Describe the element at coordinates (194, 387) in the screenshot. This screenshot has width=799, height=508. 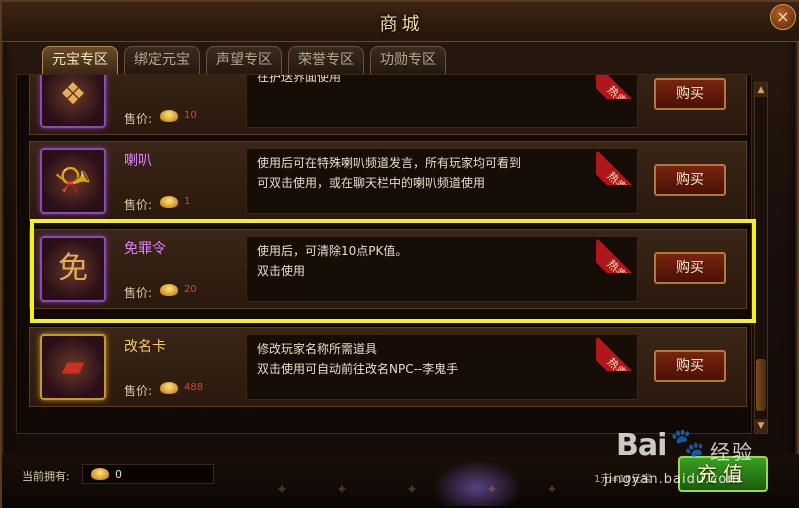
I see `price-value: 488` at that location.